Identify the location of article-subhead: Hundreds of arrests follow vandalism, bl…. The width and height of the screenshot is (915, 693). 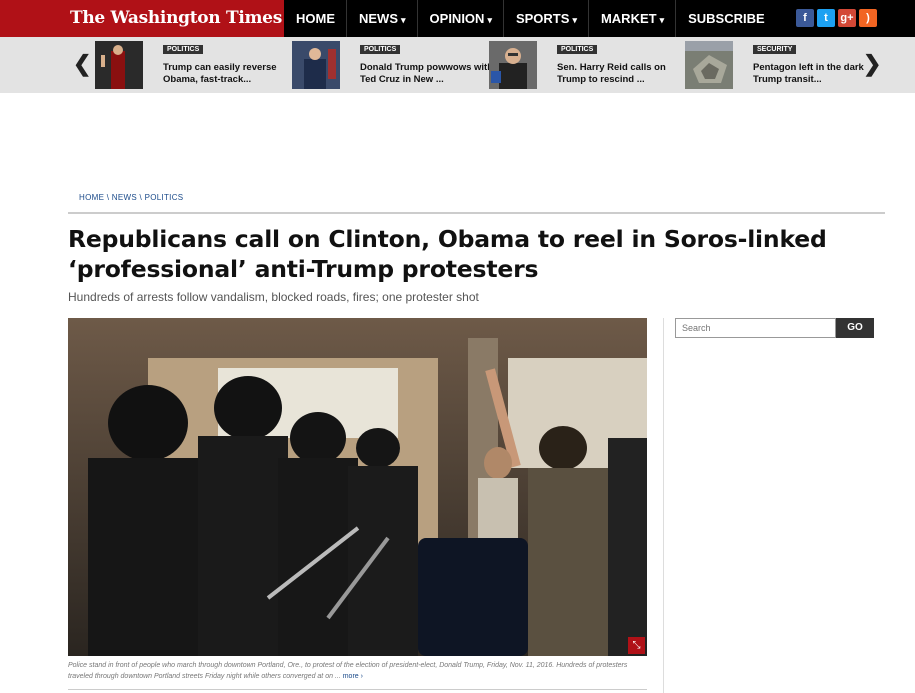
(273, 297).